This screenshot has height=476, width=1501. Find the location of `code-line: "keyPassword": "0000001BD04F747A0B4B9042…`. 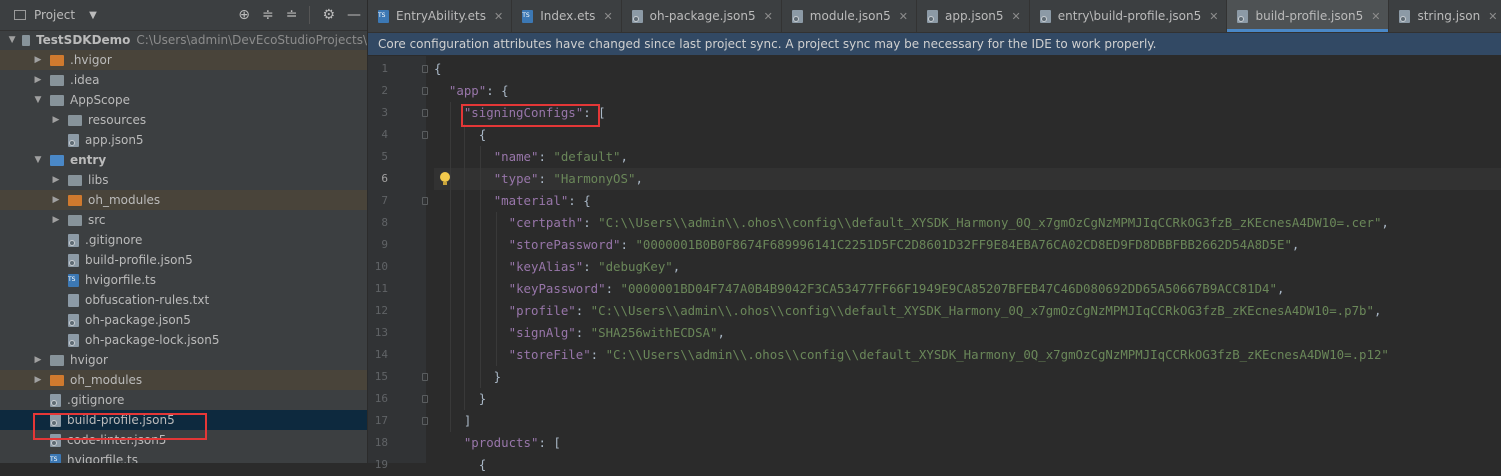

code-line: "keyPassword": "0000001BD04F747A0B4B9042… is located at coordinates (859, 289).